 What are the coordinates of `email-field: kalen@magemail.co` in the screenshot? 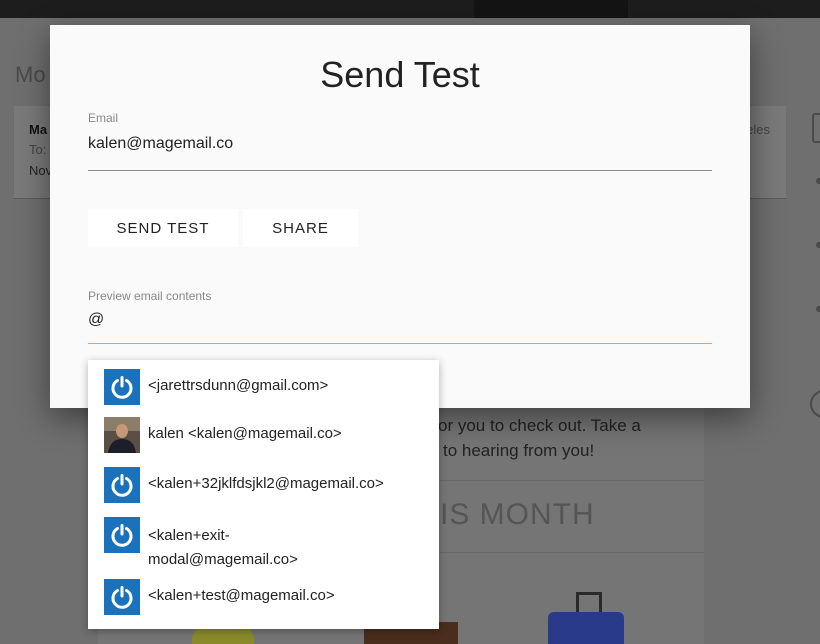 It's located at (160, 144).